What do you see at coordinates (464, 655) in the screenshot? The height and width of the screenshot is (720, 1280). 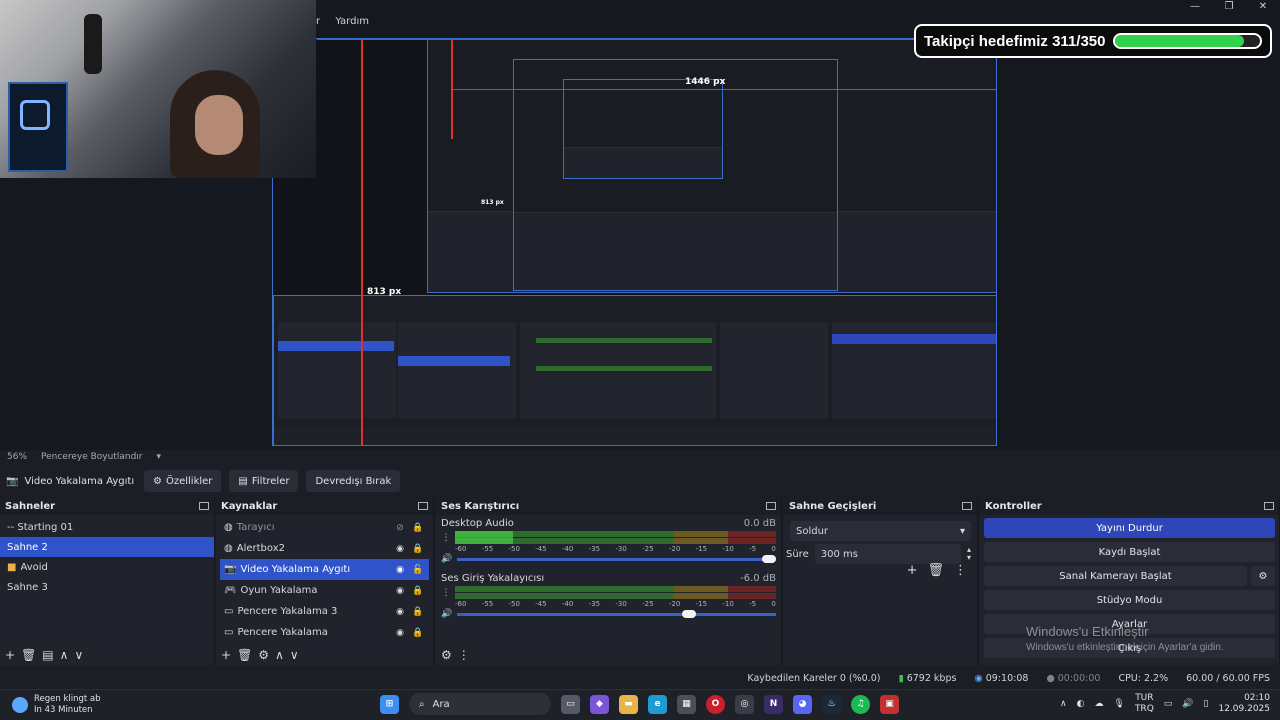 I see `mixer-menu-icon: ⋮` at bounding box center [464, 655].